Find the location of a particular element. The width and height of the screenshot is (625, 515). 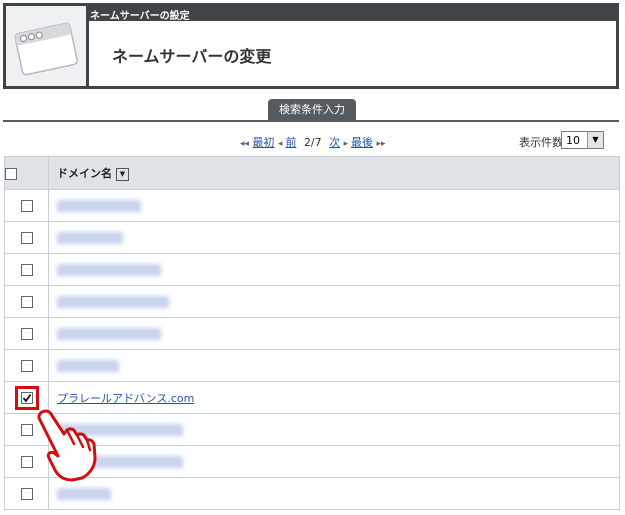

last-arrow-icon: ▸▸ is located at coordinates (381, 144).